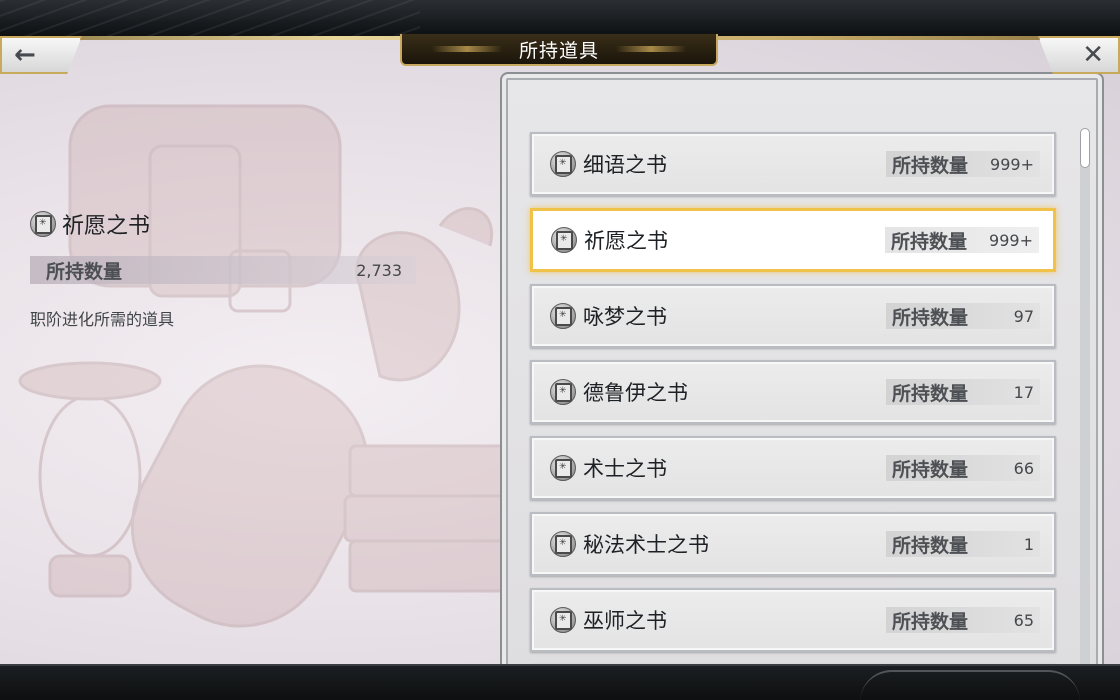  What do you see at coordinates (793, 544) in the screenshot?
I see `item-row: 秘法术士之书 所持数量 1` at bounding box center [793, 544].